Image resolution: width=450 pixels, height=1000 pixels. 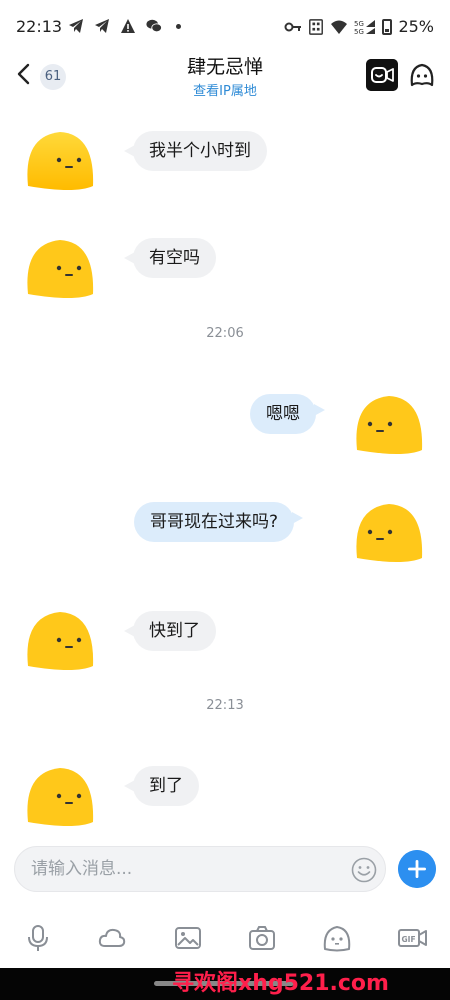 What do you see at coordinates (280, 983) in the screenshot?
I see `watermark: 寻欢阁xhg521.com` at bounding box center [280, 983].